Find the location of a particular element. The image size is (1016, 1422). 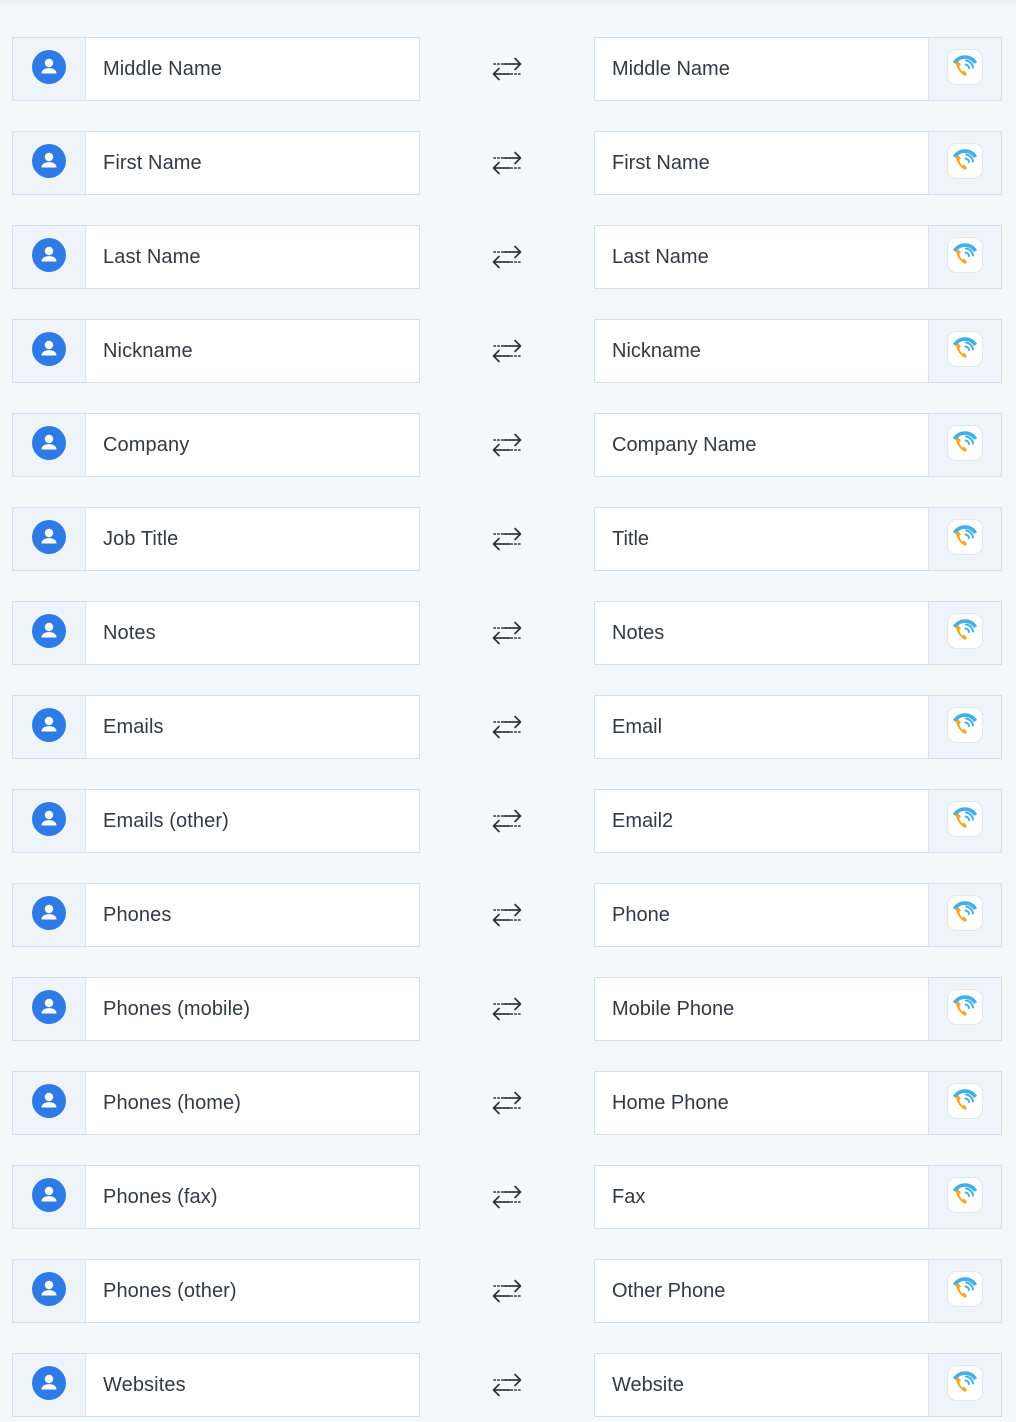

target-field-label: Company Name is located at coordinates (684, 444).